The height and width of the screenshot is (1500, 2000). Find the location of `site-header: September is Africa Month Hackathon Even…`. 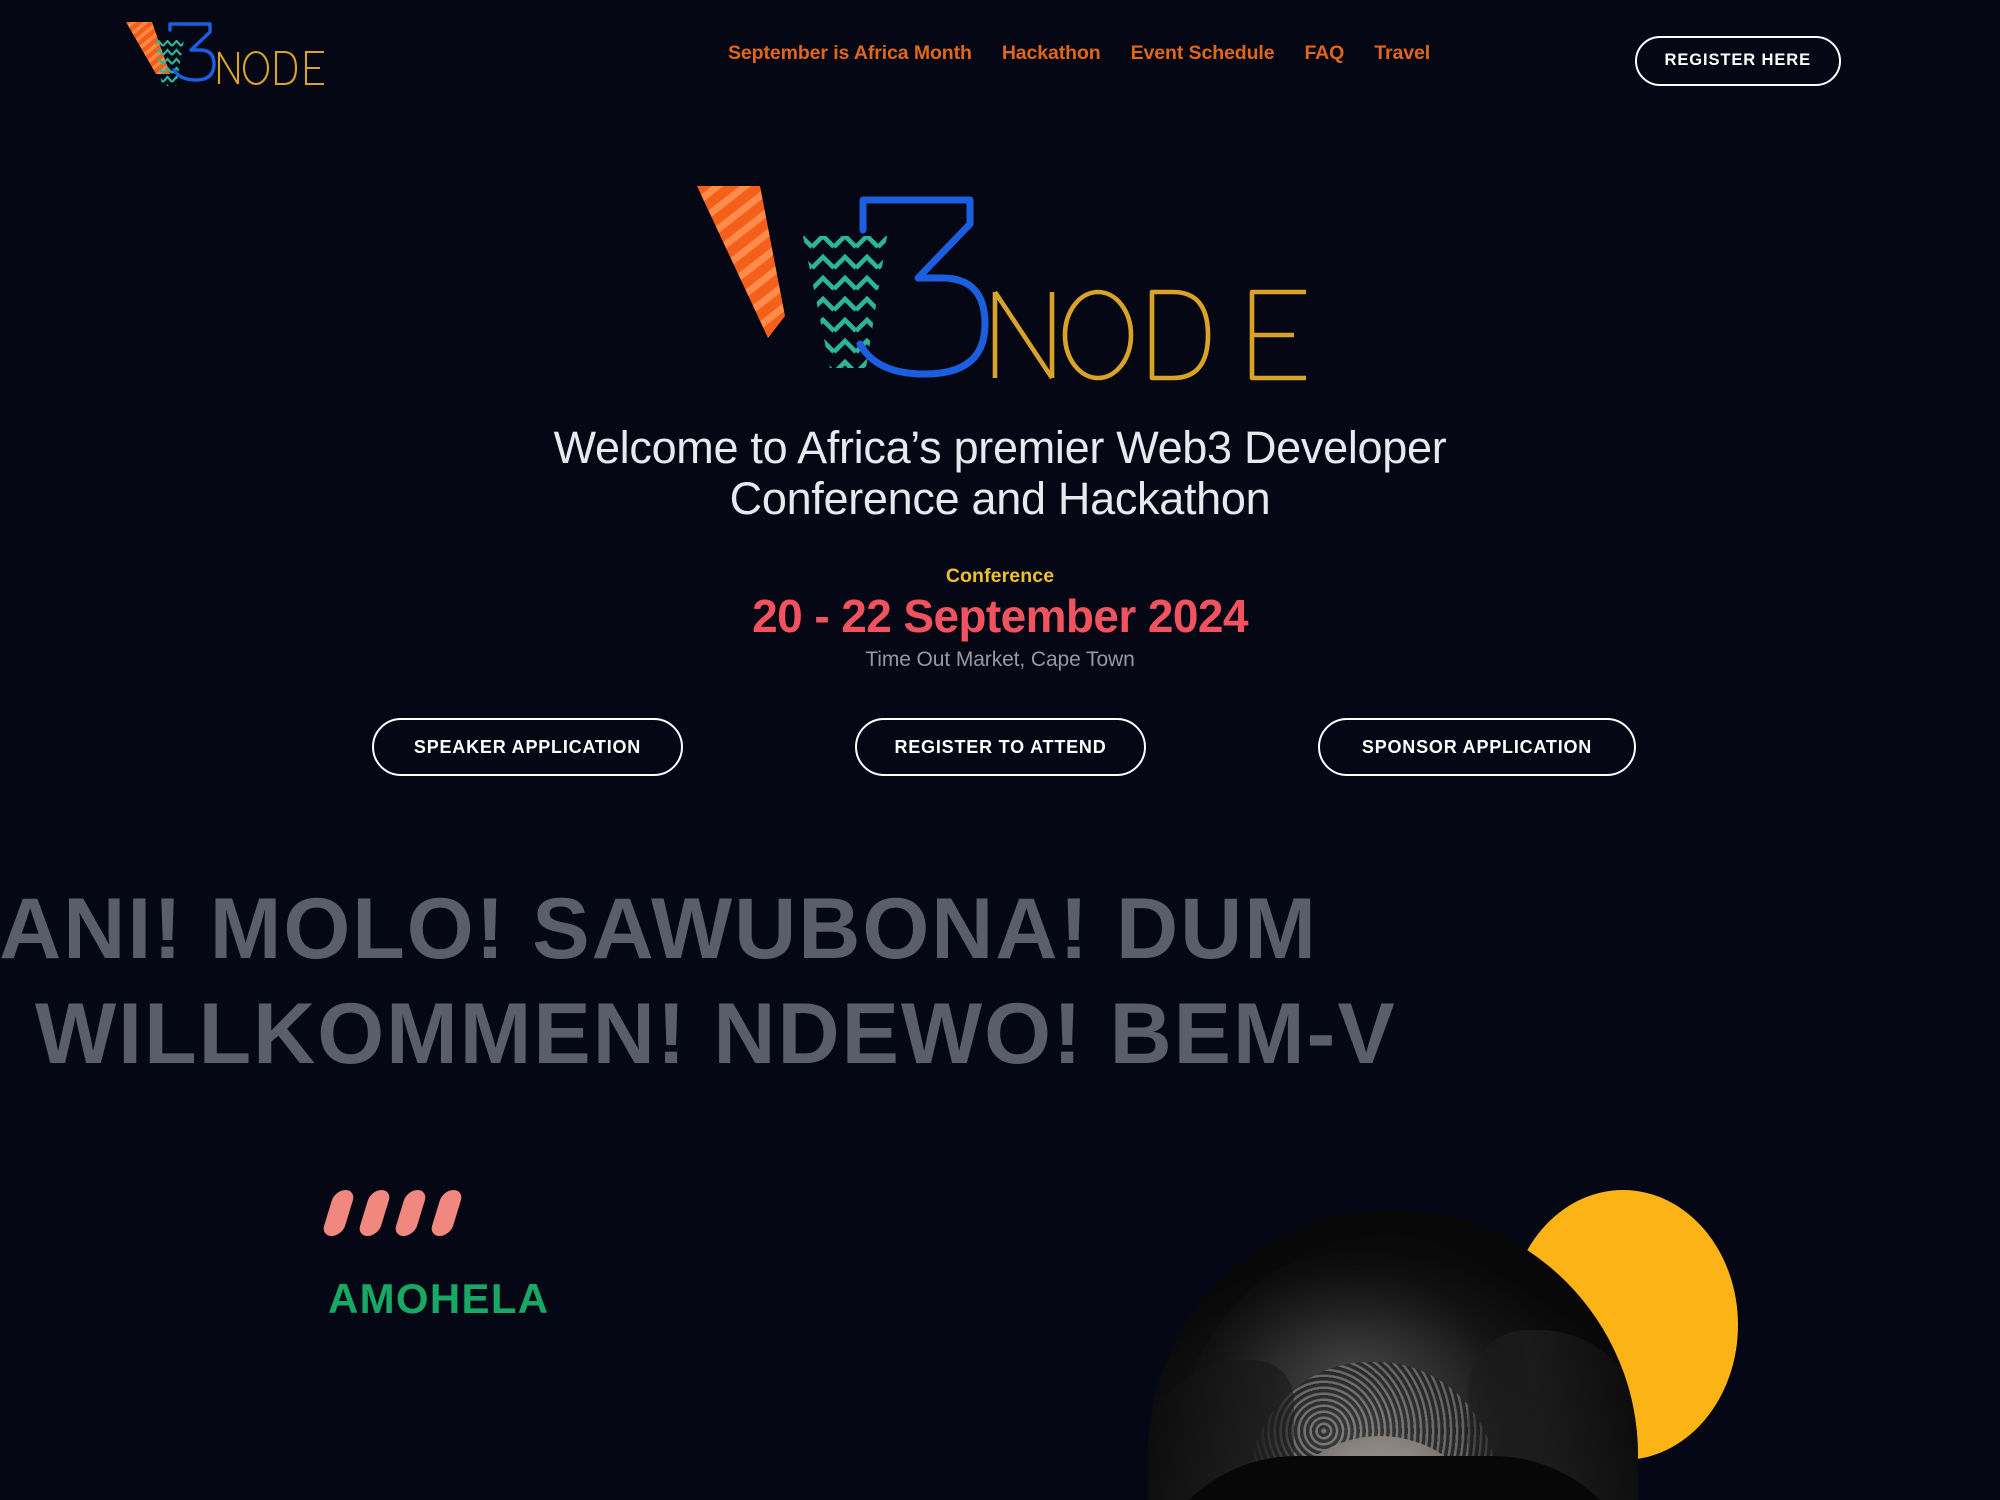

site-header: September is Africa Month Hackathon Even… is located at coordinates (1000, 61).